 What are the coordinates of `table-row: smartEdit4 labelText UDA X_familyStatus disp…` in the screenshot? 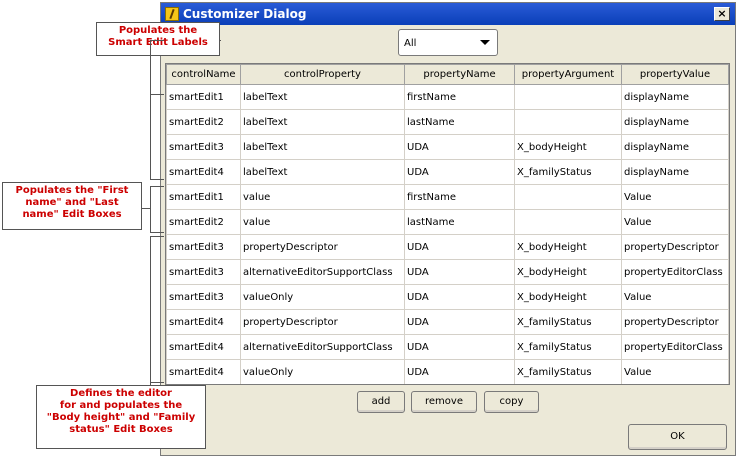 It's located at (447, 172).